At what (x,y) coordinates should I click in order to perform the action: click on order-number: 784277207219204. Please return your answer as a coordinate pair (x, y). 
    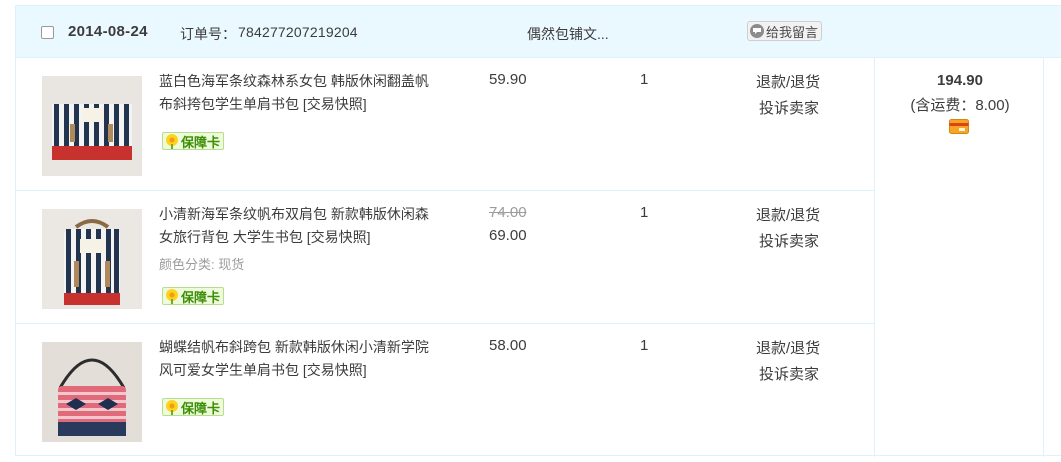
    Looking at the image, I should click on (298, 32).